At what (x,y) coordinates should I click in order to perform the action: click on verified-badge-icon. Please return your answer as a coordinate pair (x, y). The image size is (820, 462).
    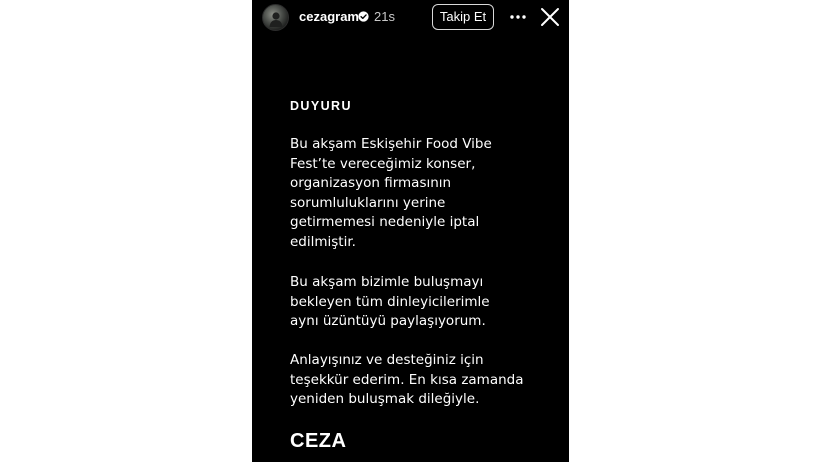
    Looking at the image, I should click on (363, 16).